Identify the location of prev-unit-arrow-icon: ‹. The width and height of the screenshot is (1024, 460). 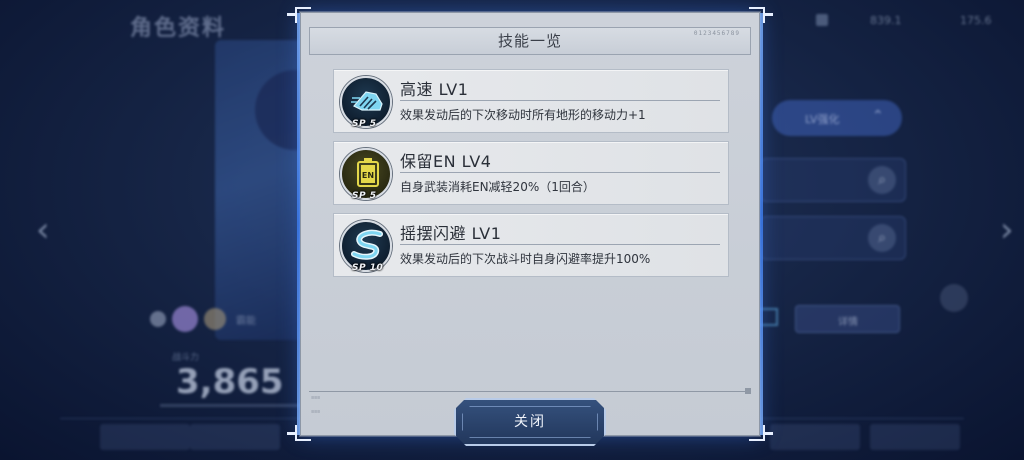
(43, 230).